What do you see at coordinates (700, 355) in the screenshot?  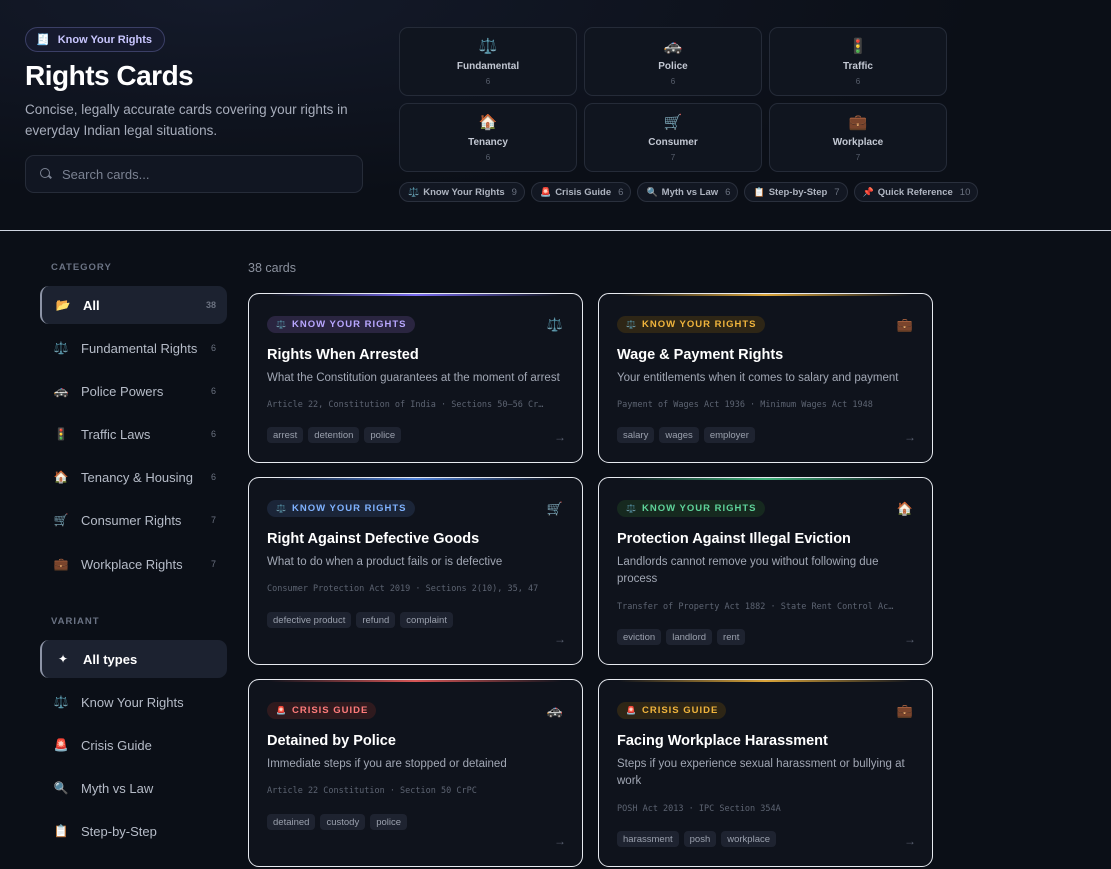 I see `card-title: Wage & Payment Rights` at bounding box center [700, 355].